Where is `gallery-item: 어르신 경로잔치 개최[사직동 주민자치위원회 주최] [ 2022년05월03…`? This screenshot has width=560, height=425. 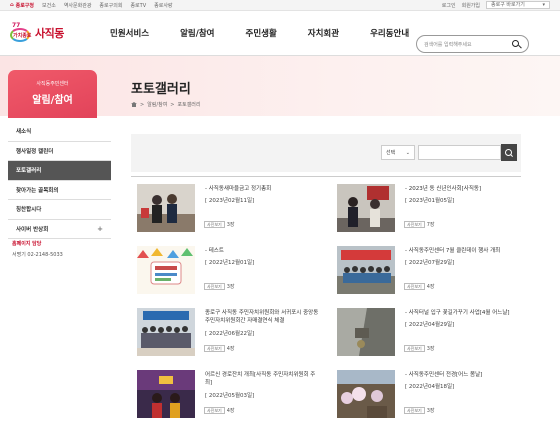
gallery-item: 어르신 경로잔치 개최[사직동 주민자치위원회 주최] [ 2022년05월03… is located at coordinates (226, 394).